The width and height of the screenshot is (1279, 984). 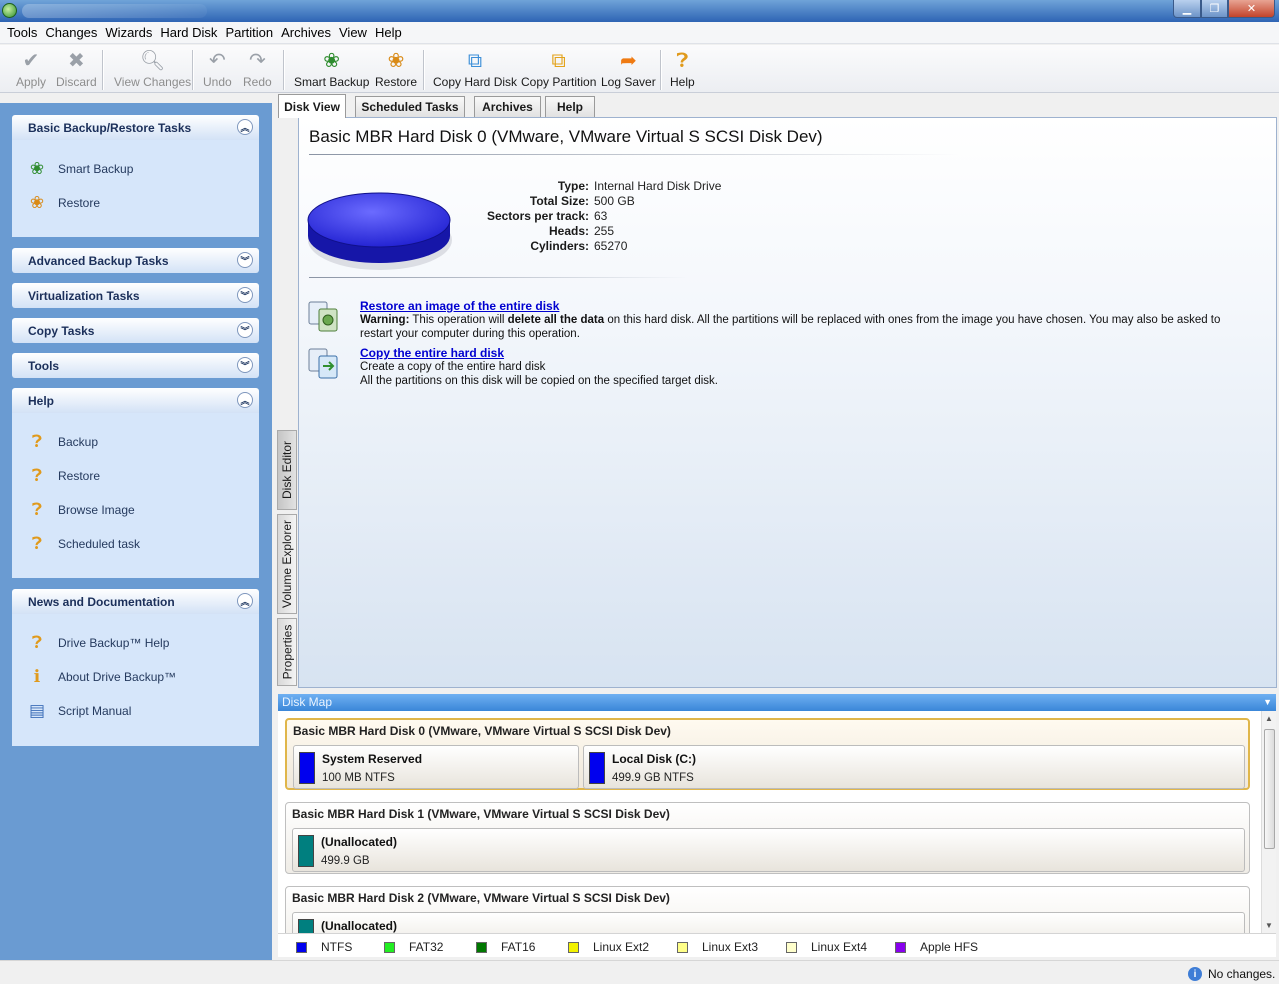 What do you see at coordinates (83, 544) in the screenshot?
I see `help-scheduled-task: ❓︎ Scheduled task` at bounding box center [83, 544].